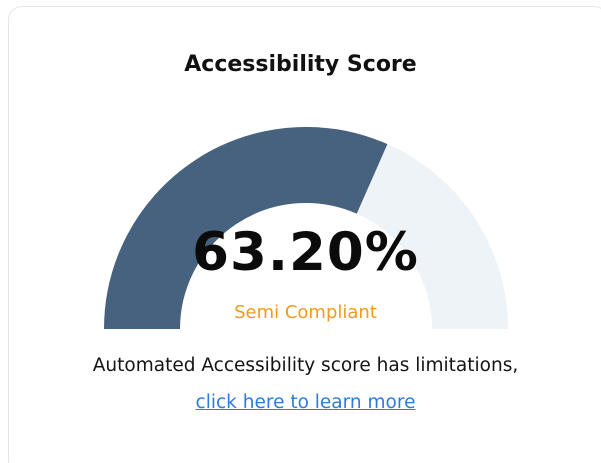  Describe the element at coordinates (305, 252) in the screenshot. I see `score-value: 63.20%` at that location.